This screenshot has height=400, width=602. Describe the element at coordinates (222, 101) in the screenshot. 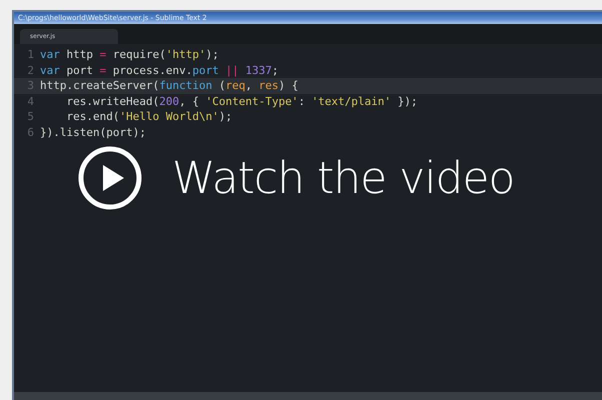

I see `code-line: 4 res.writeHead(200, { 'Content-Type': 'text/plain' });` at that location.